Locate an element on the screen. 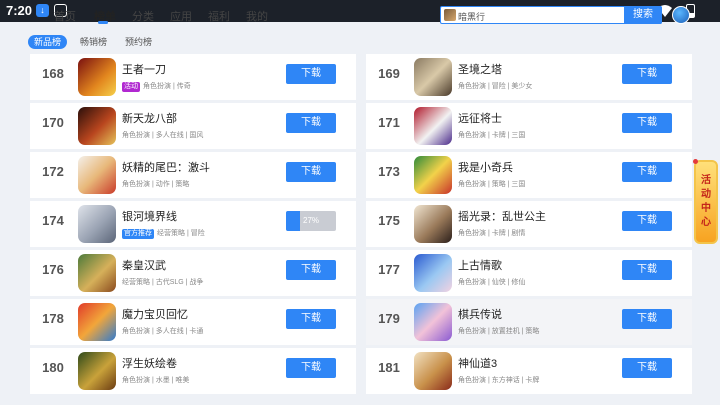  game-name: 银河境界线 is located at coordinates (149, 217).